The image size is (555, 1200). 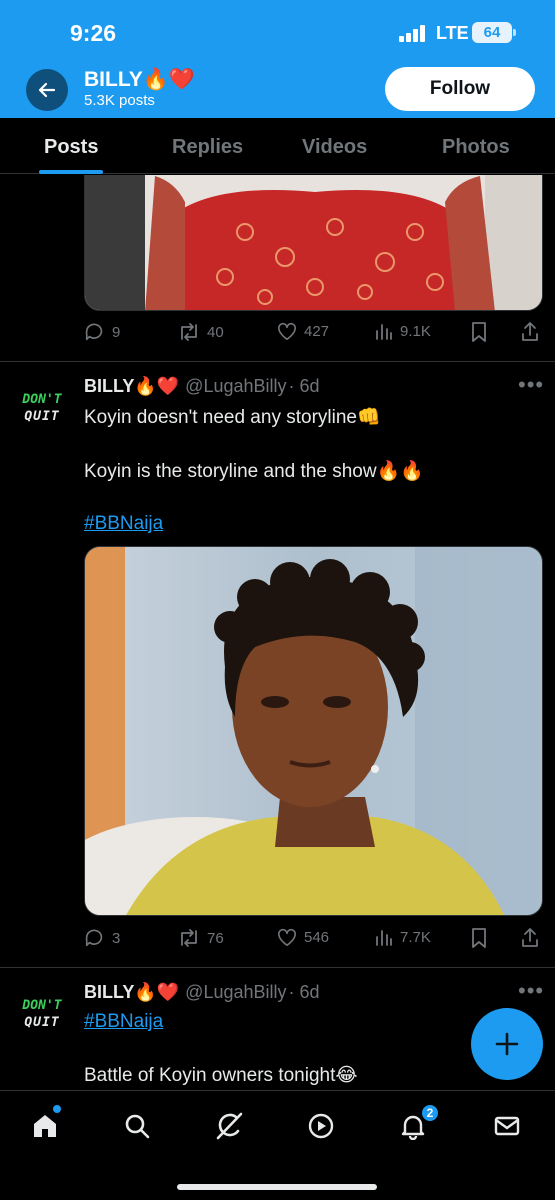 I want to click on views-button: 9.1K, so click(x=402, y=331).